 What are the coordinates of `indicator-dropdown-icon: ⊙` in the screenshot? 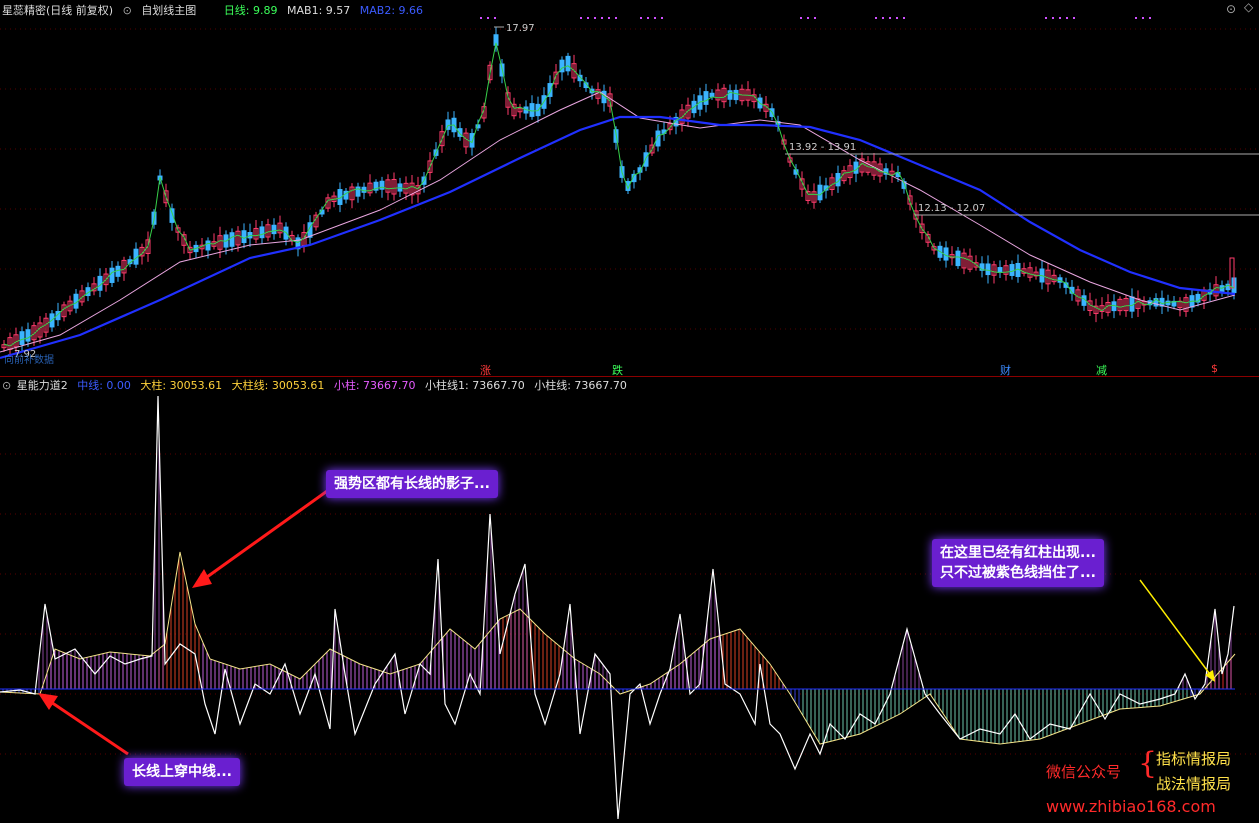 It's located at (6, 385).